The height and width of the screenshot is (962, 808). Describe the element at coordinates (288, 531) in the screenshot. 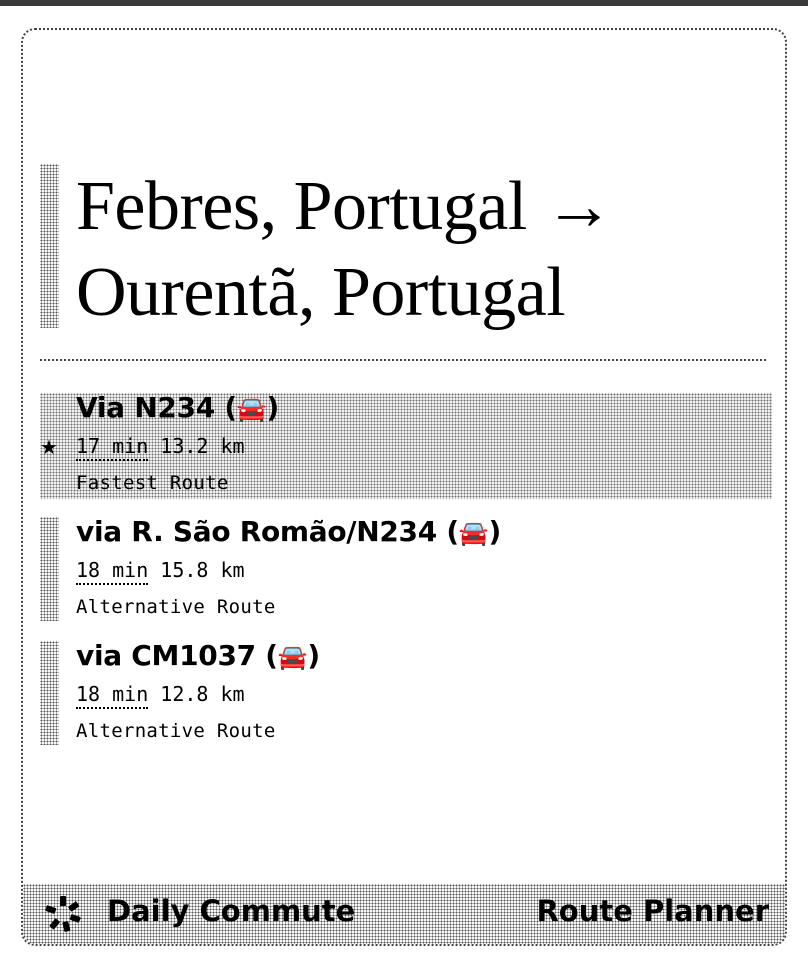

I see `route-name: via R. São Romão/N234 (🚘)` at that location.